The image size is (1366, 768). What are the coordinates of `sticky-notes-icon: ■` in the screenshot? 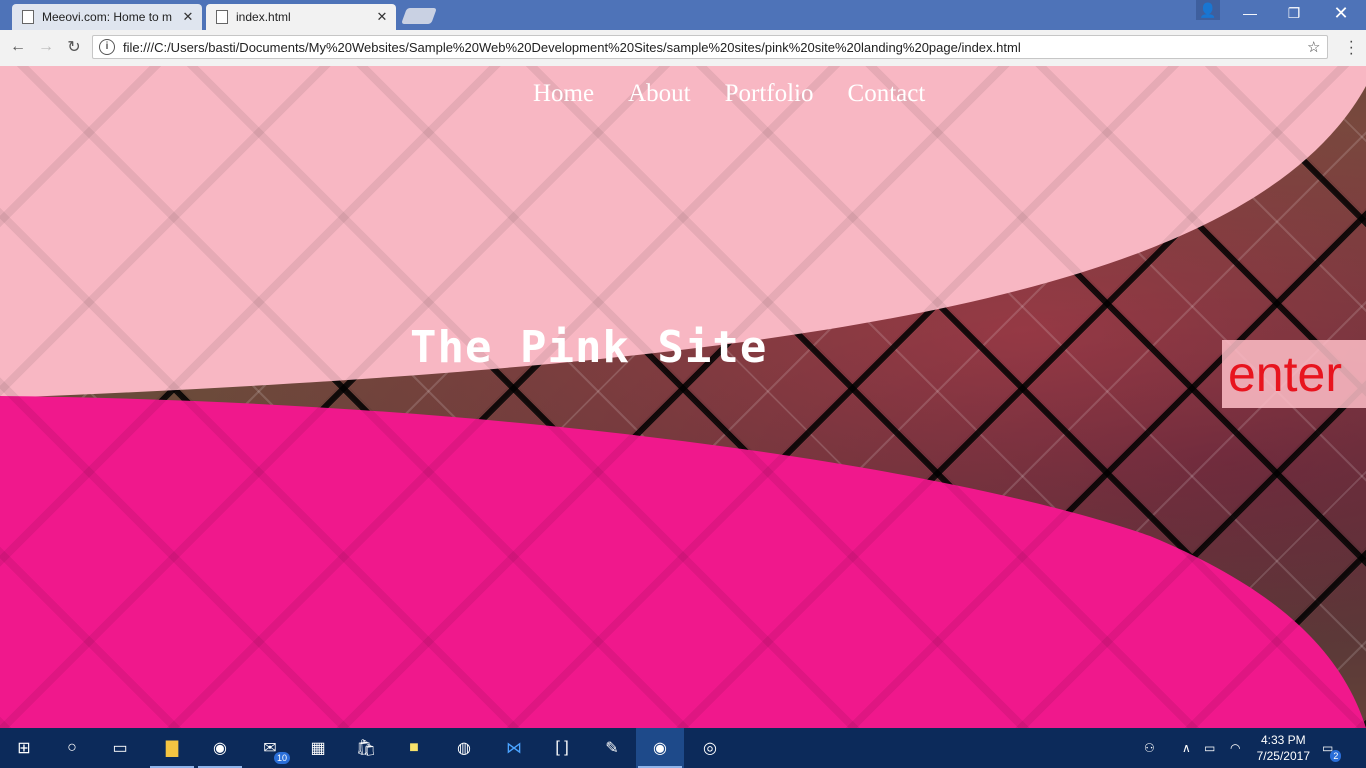 It's located at (414, 748).